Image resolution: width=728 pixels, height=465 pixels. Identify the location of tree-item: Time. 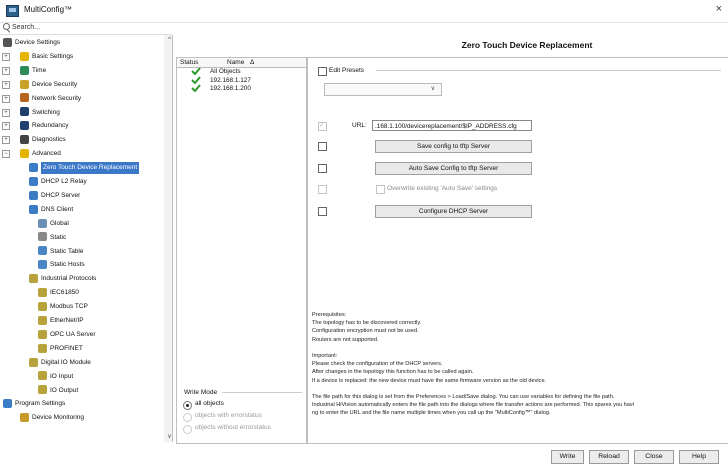
(33, 71).